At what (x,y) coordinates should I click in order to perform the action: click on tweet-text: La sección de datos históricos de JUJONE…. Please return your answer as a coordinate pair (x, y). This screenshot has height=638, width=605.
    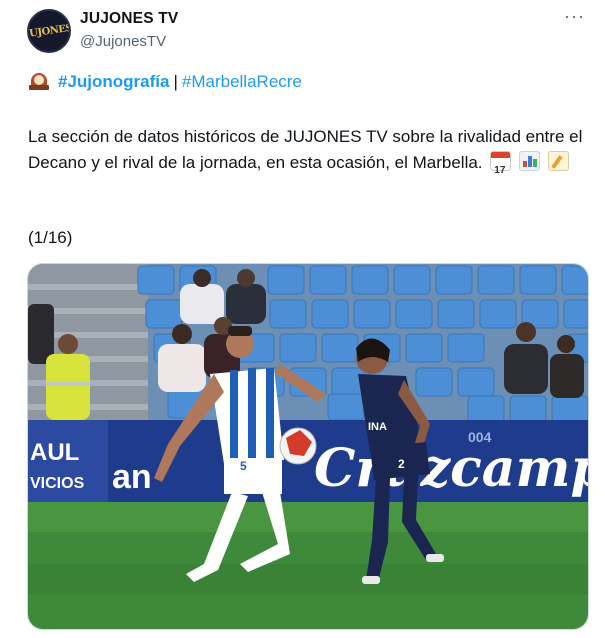
    Looking at the image, I should click on (308, 154).